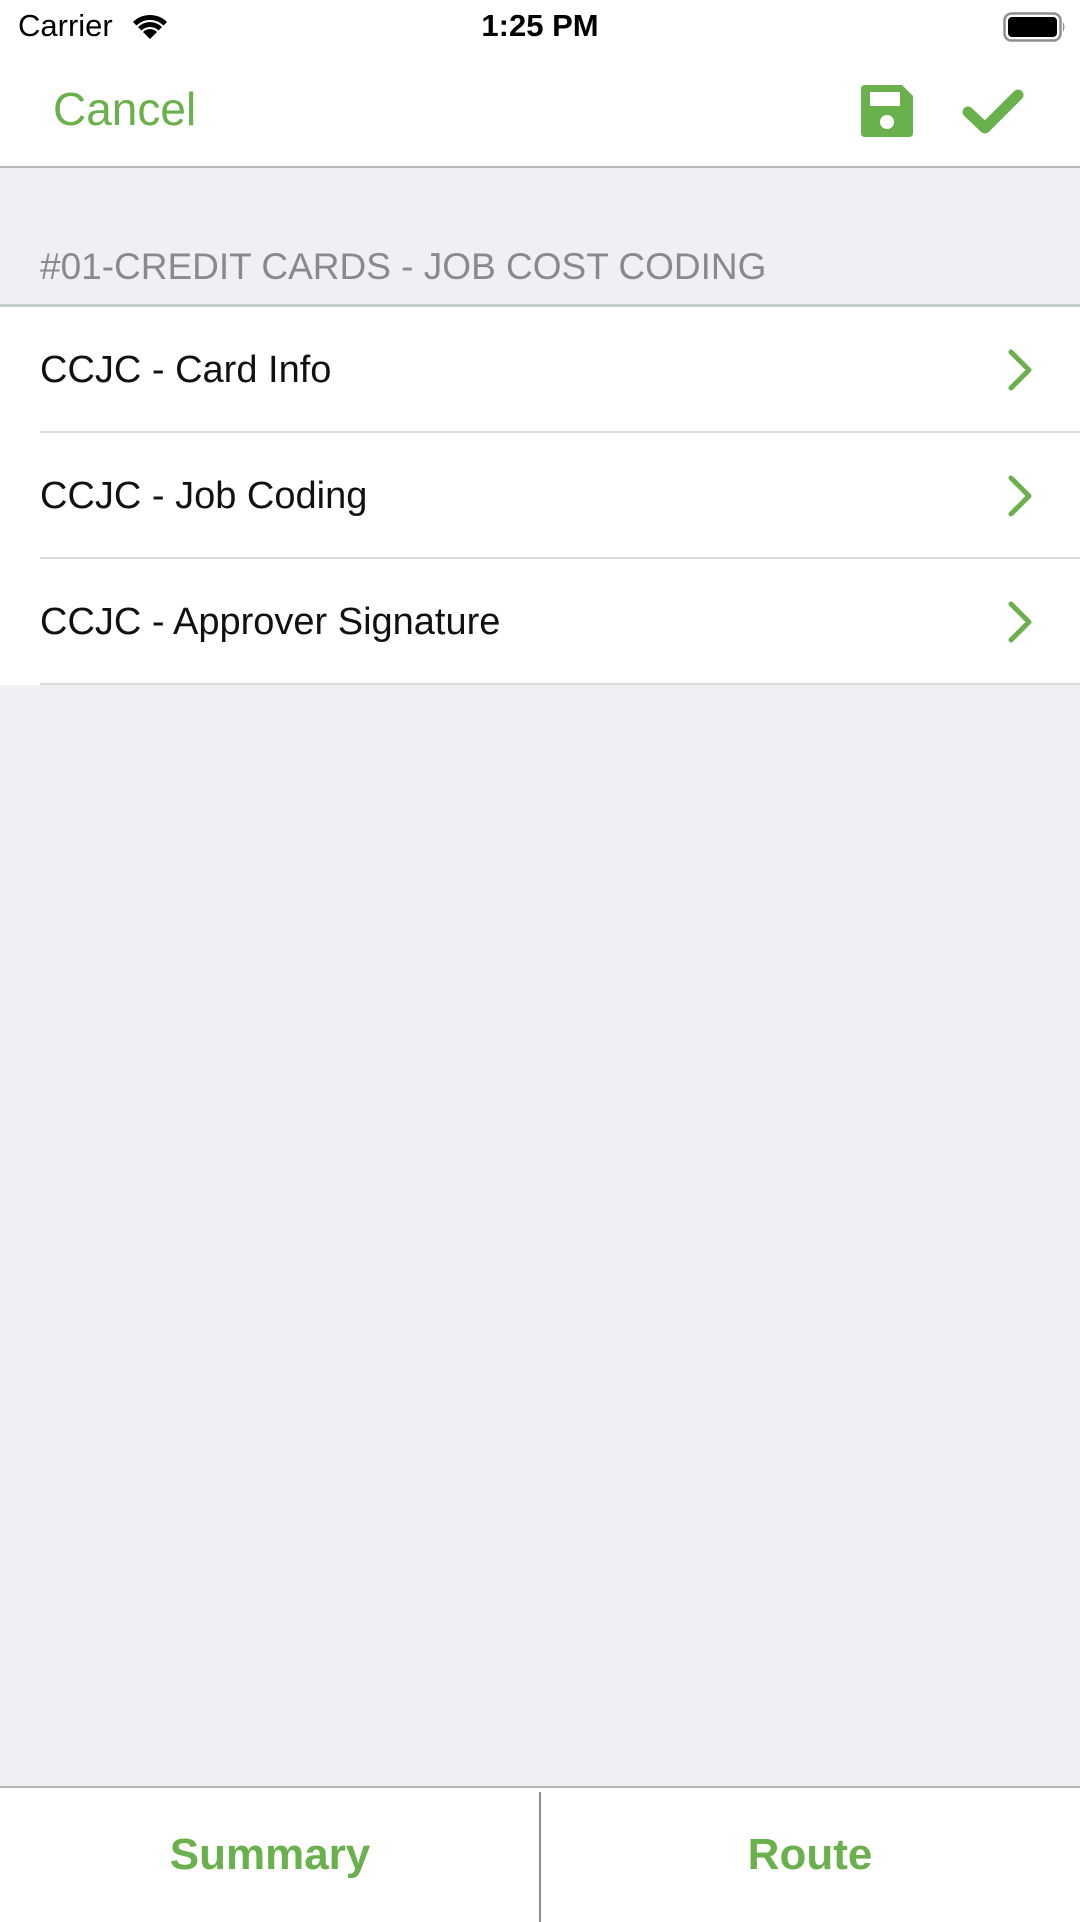  Describe the element at coordinates (540, 237) in the screenshot. I see `section-header: #01-CREDIT CARDS - JOB COST CODING` at that location.